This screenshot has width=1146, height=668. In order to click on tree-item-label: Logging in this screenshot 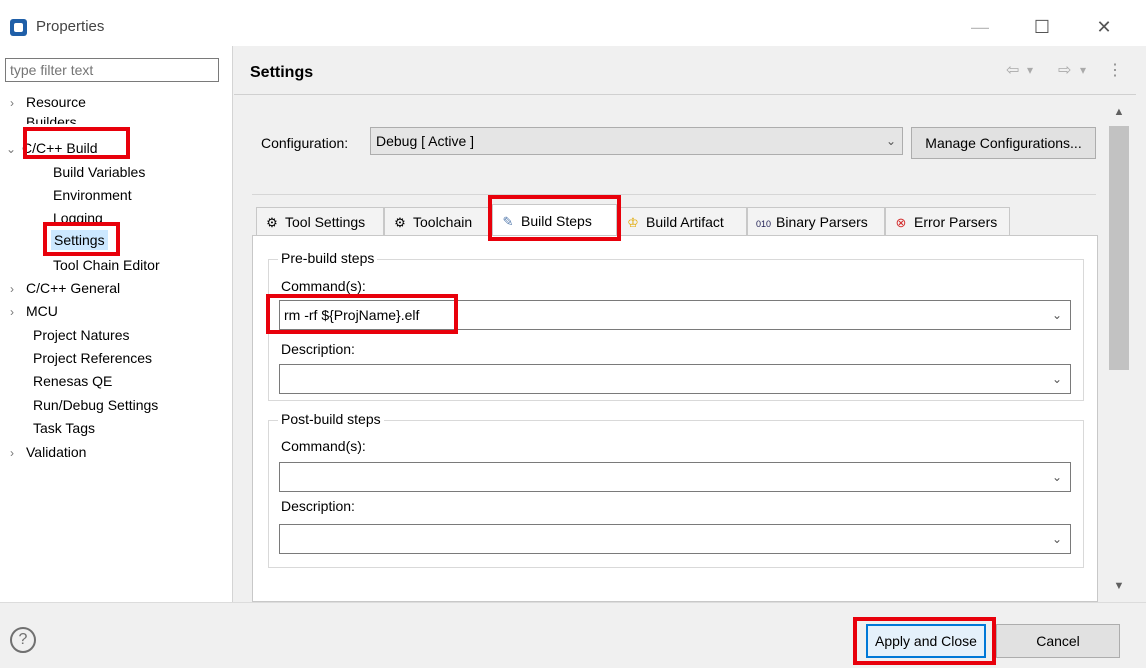, I will do `click(78, 218)`.